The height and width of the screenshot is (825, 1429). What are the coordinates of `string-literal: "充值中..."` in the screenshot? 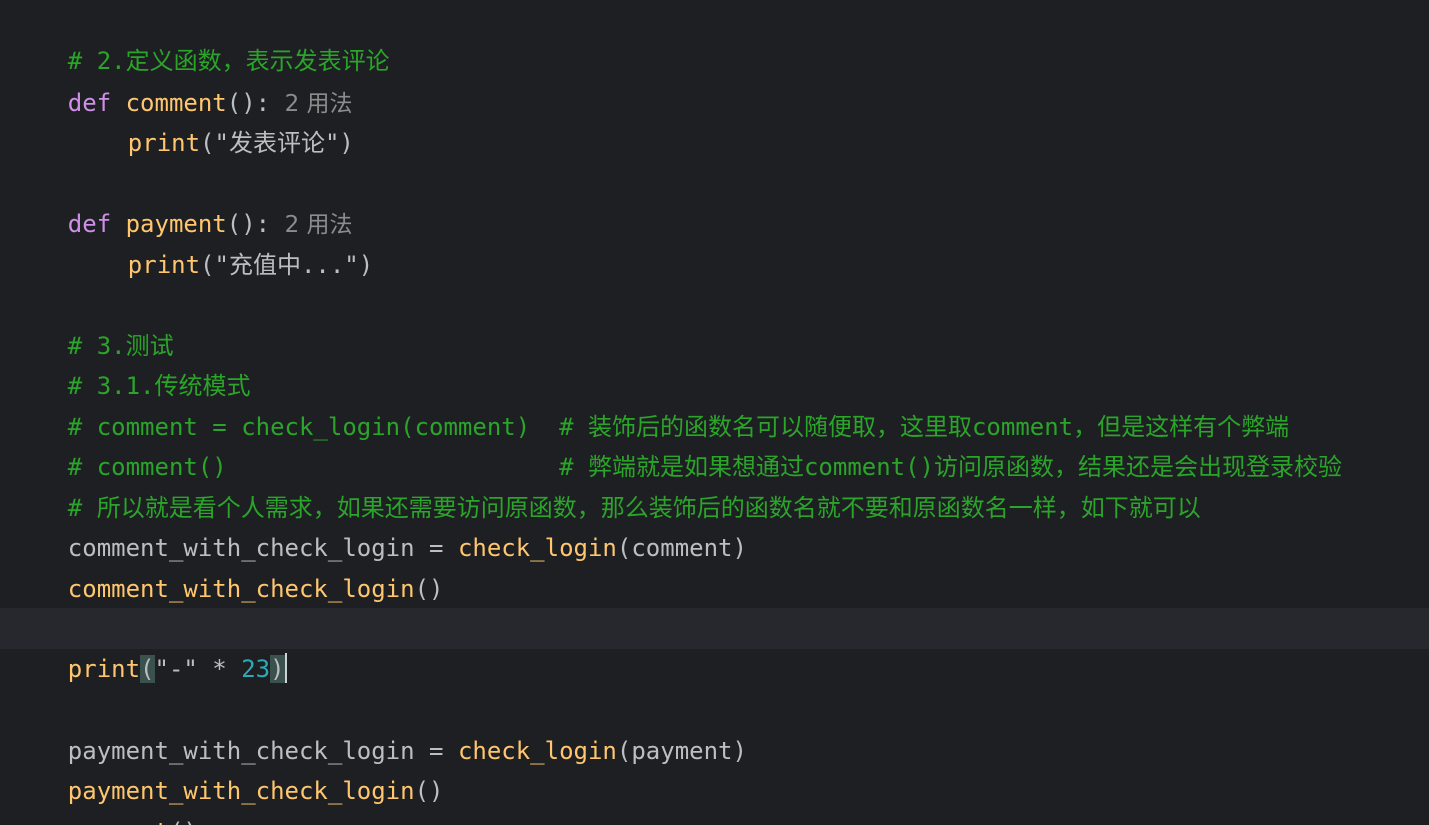 It's located at (286, 264).